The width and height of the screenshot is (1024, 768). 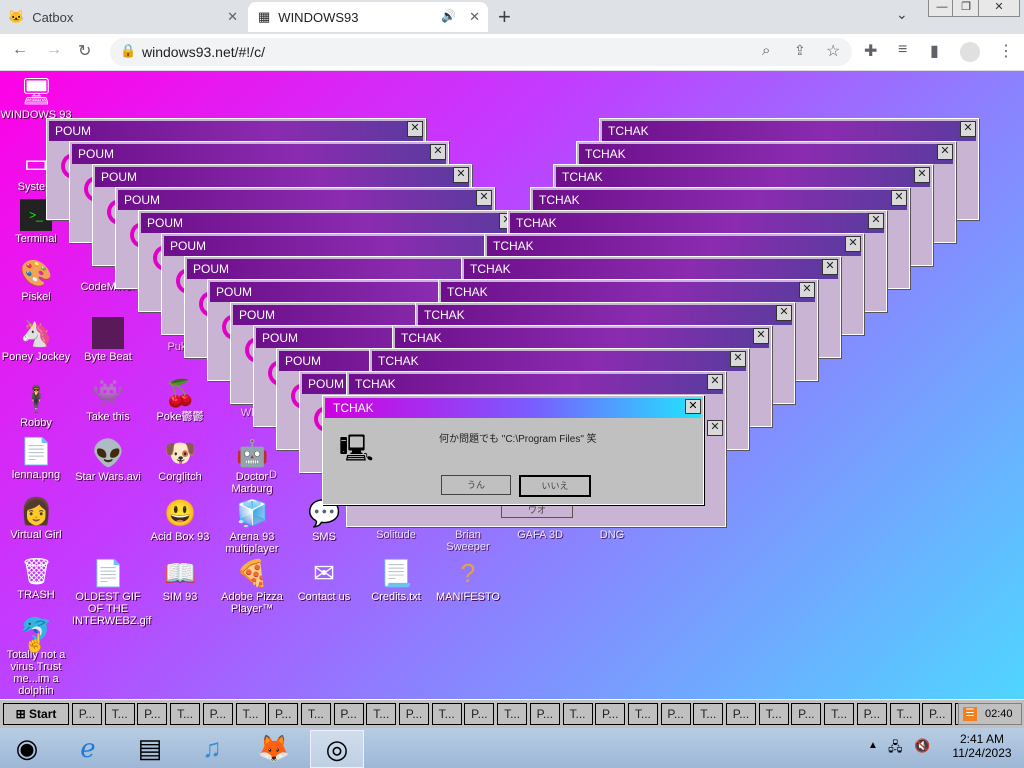 What do you see at coordinates (252, 526) in the screenshot?
I see `desktop-icon: 🧊 Arena 93 multiplayer` at bounding box center [252, 526].